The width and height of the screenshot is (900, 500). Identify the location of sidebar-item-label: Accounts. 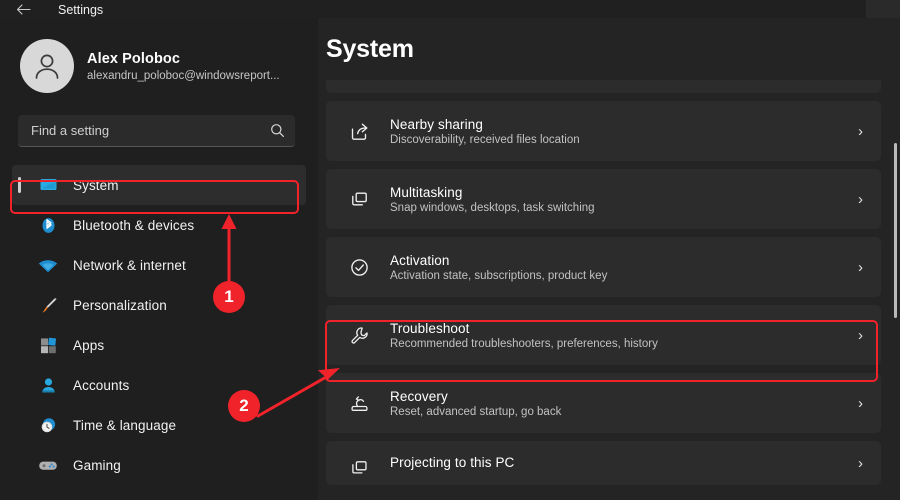
(101, 385).